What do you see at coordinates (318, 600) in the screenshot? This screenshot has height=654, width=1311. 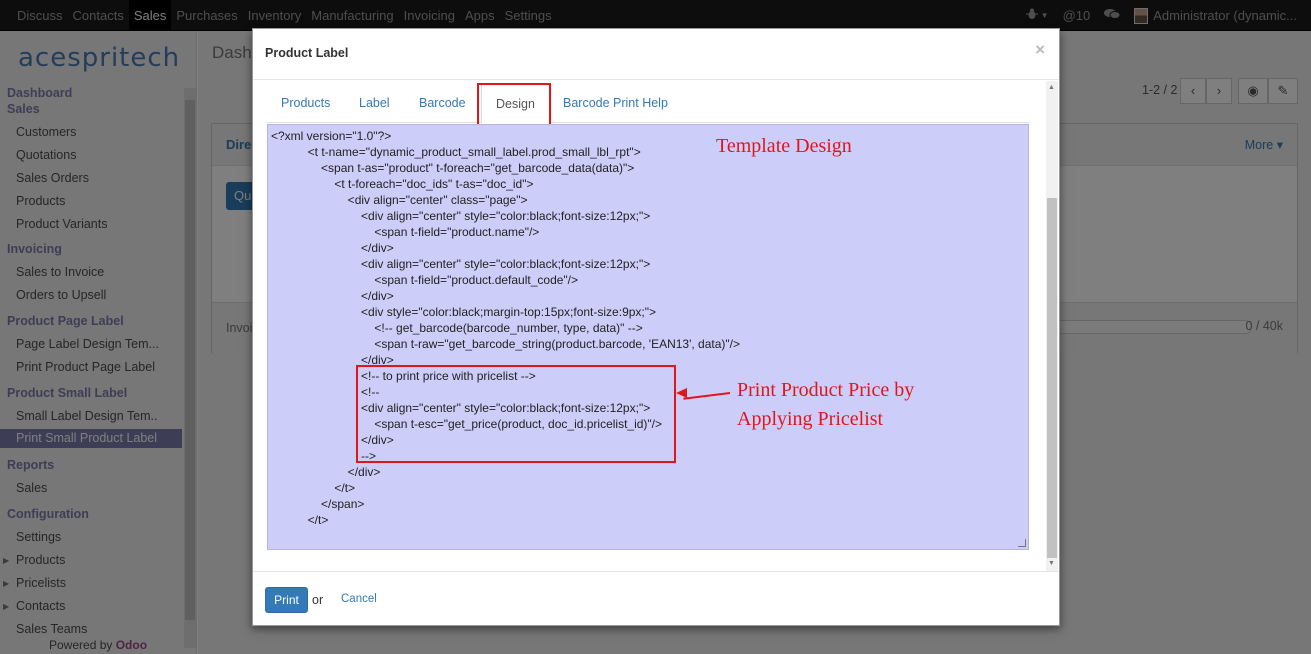 I see `or-label: or` at bounding box center [318, 600].